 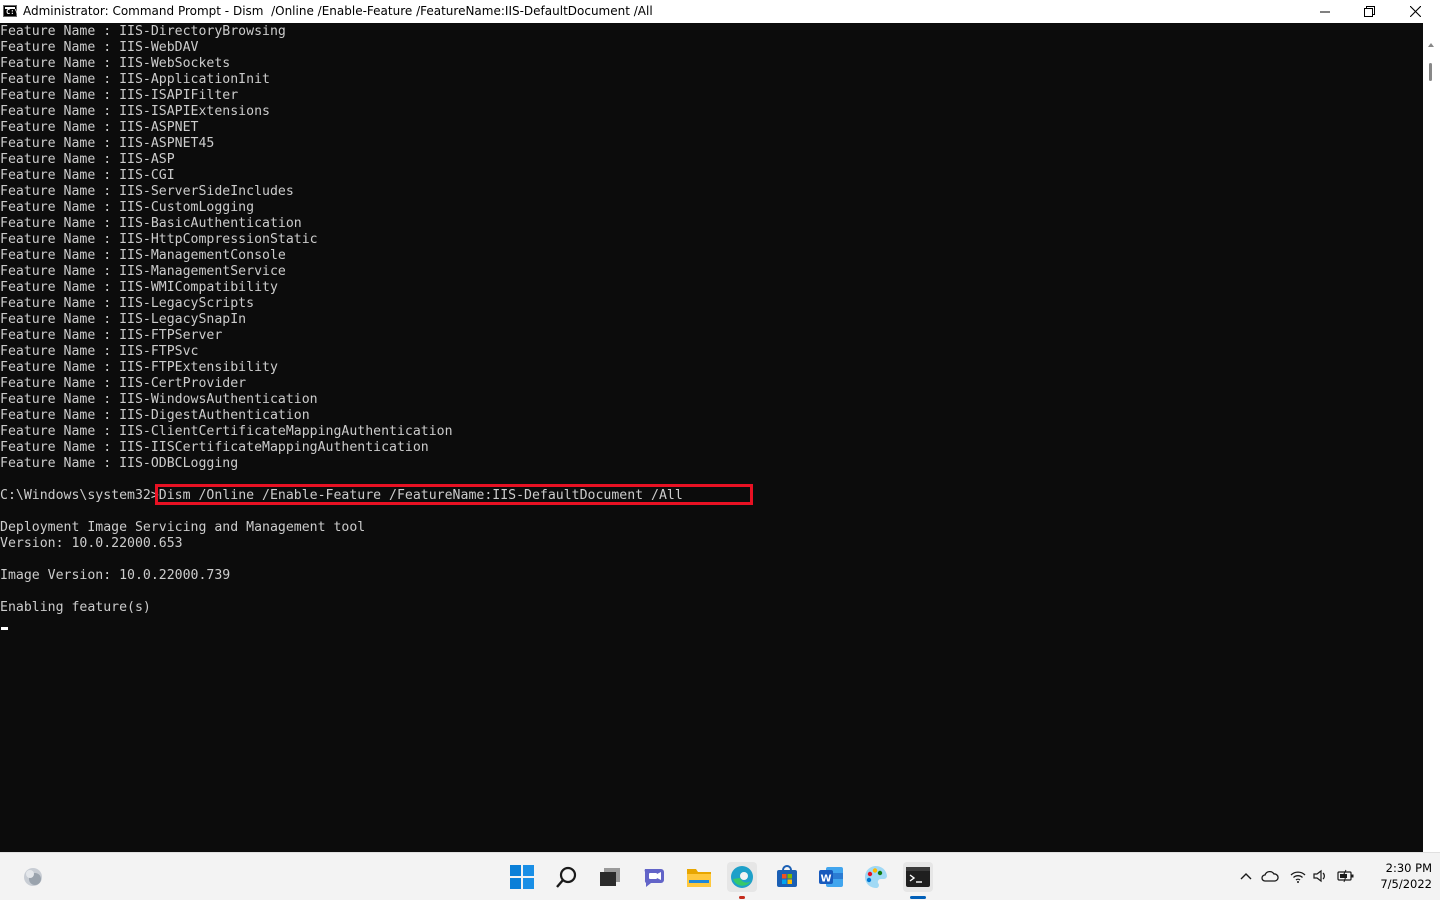 I want to click on volume-icon, so click(x=1319, y=876).